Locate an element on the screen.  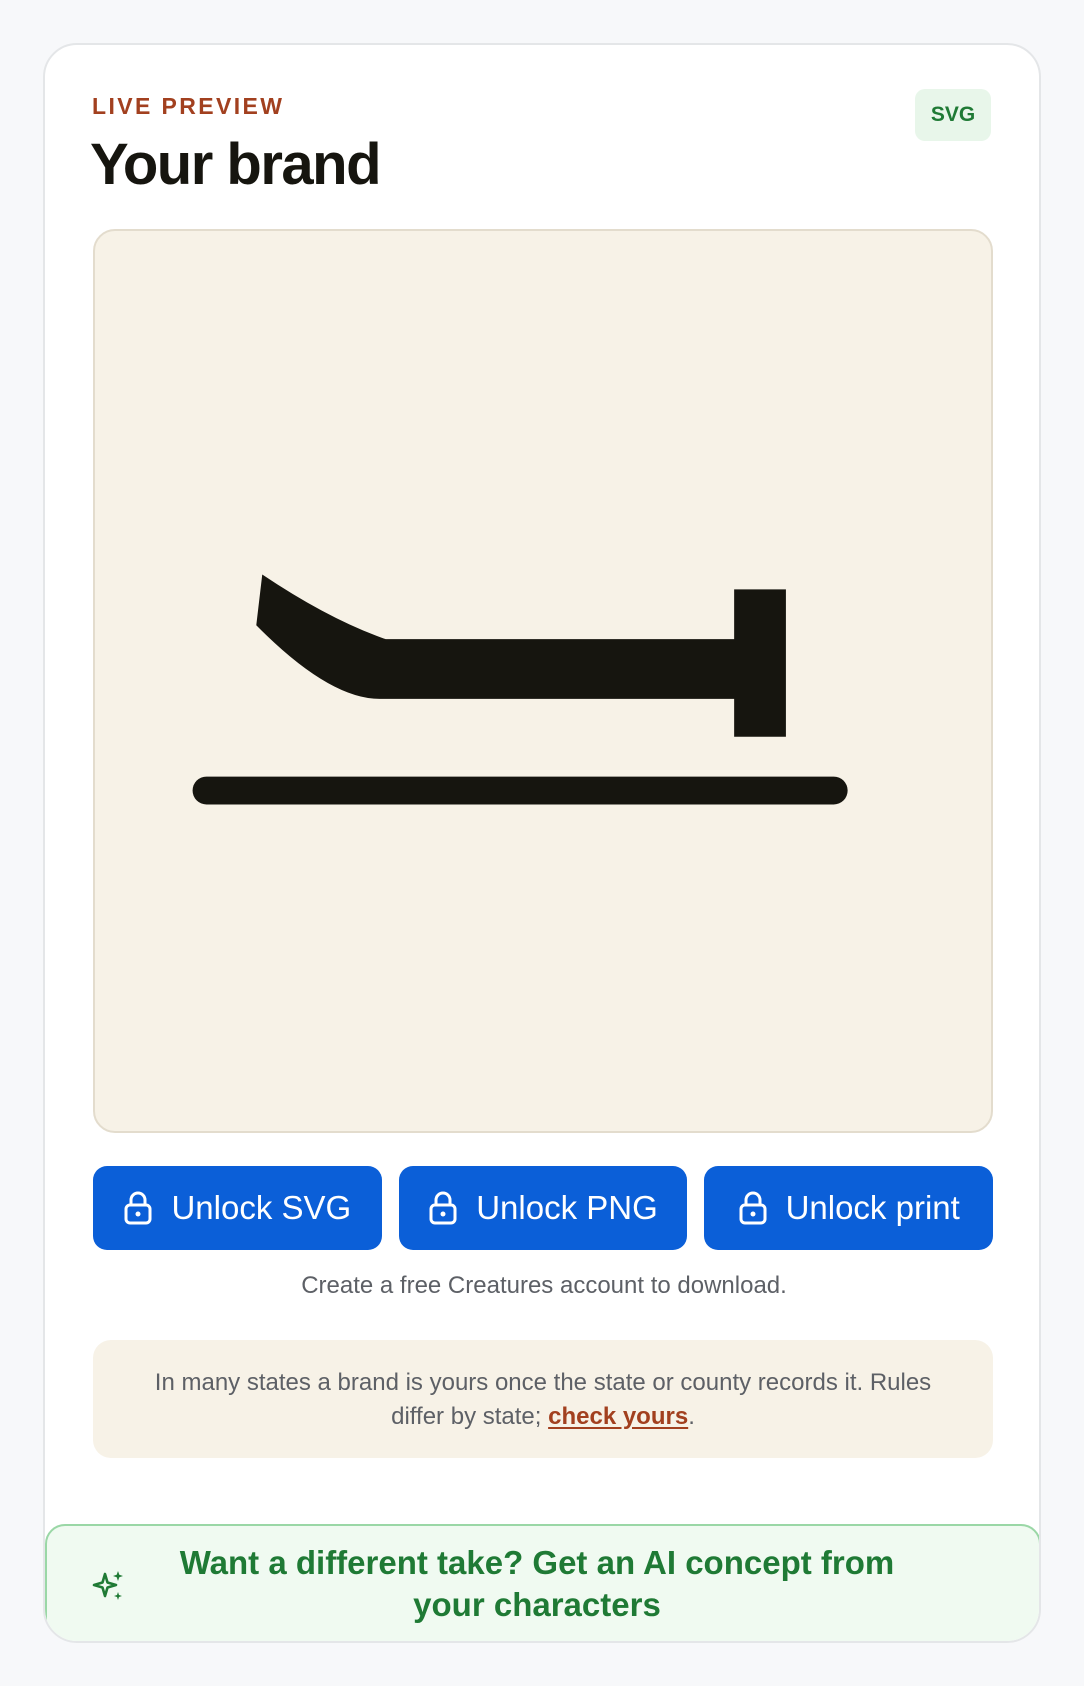
unlock-png-label: Unlock PNG is located at coordinates (567, 1207).